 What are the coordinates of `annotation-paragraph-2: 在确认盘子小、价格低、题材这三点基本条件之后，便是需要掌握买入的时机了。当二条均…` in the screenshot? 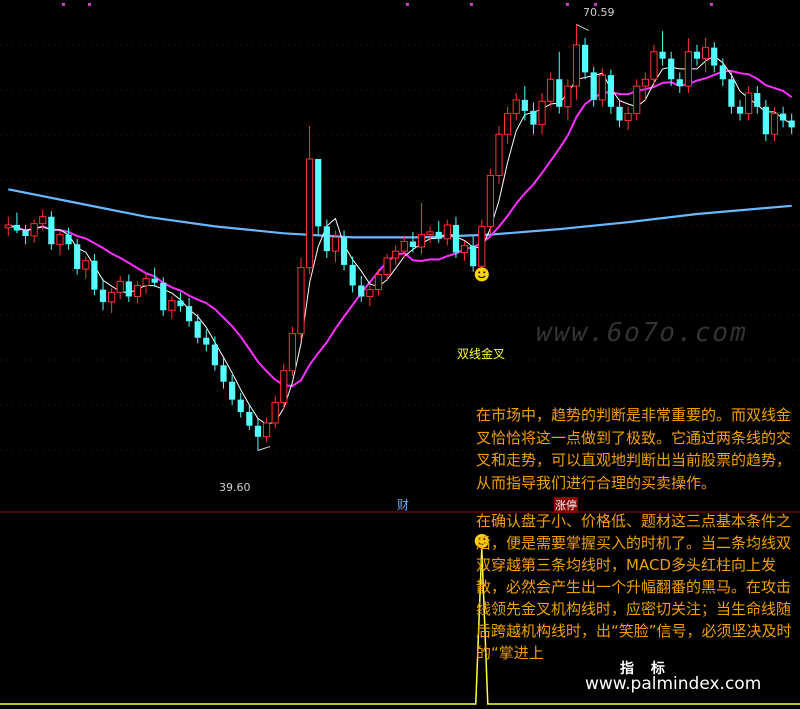 It's located at (634, 587).